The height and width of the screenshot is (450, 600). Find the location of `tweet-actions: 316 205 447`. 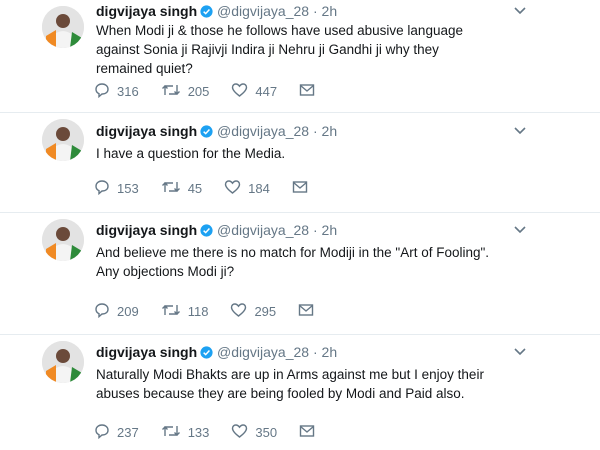

tweet-actions: 316 205 447 is located at coordinates (219, 91).